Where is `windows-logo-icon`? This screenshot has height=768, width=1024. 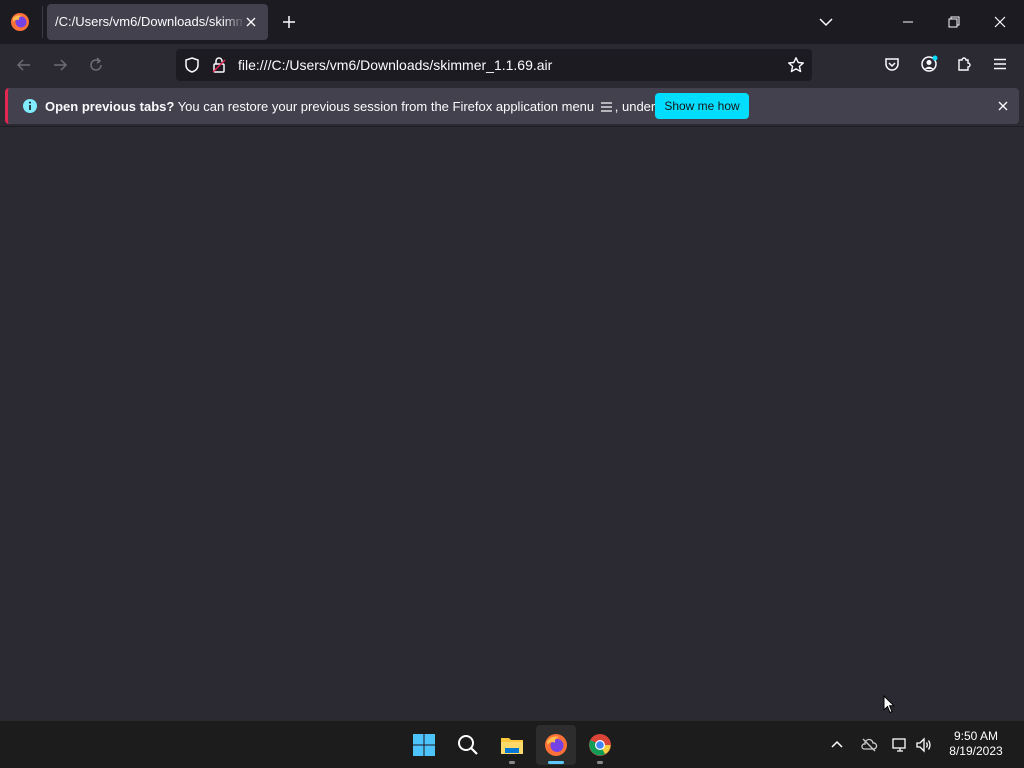 windows-logo-icon is located at coordinates (424, 745).